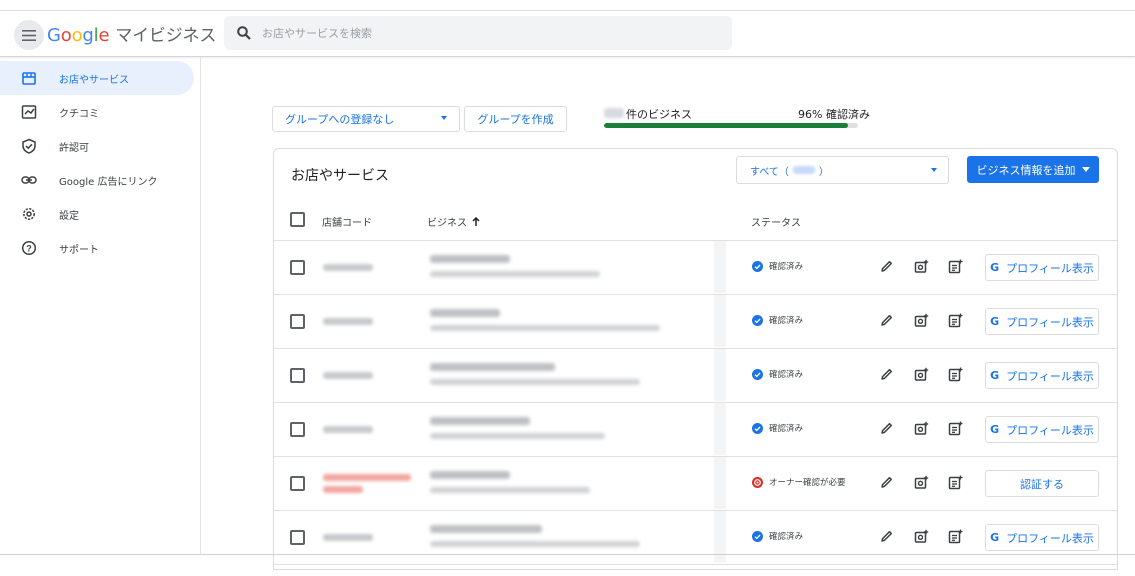  I want to click on hamburger-menu-icon, so click(29, 35).